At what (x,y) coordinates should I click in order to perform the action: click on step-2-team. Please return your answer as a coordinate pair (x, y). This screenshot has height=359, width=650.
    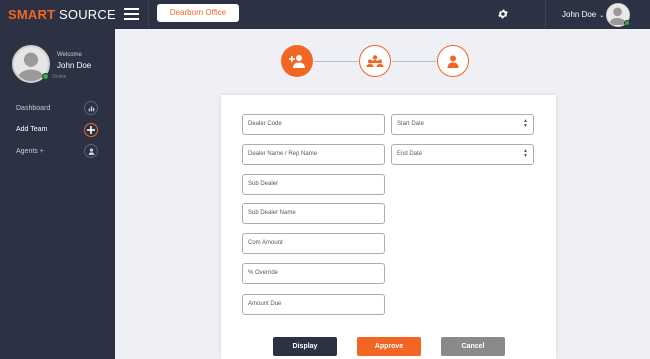
    Looking at the image, I should click on (375, 61).